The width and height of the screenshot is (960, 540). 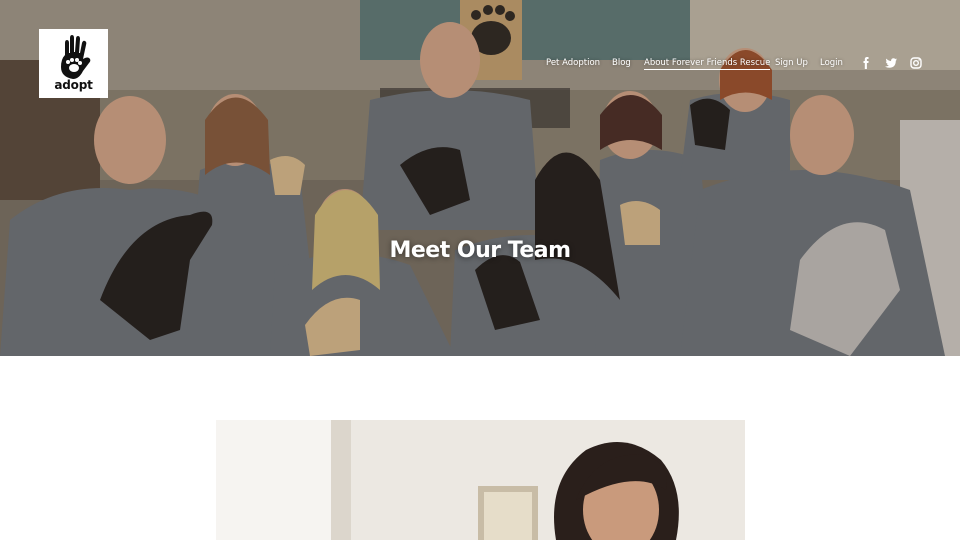 What do you see at coordinates (73, 85) in the screenshot?
I see `logo-text: adopt` at bounding box center [73, 85].